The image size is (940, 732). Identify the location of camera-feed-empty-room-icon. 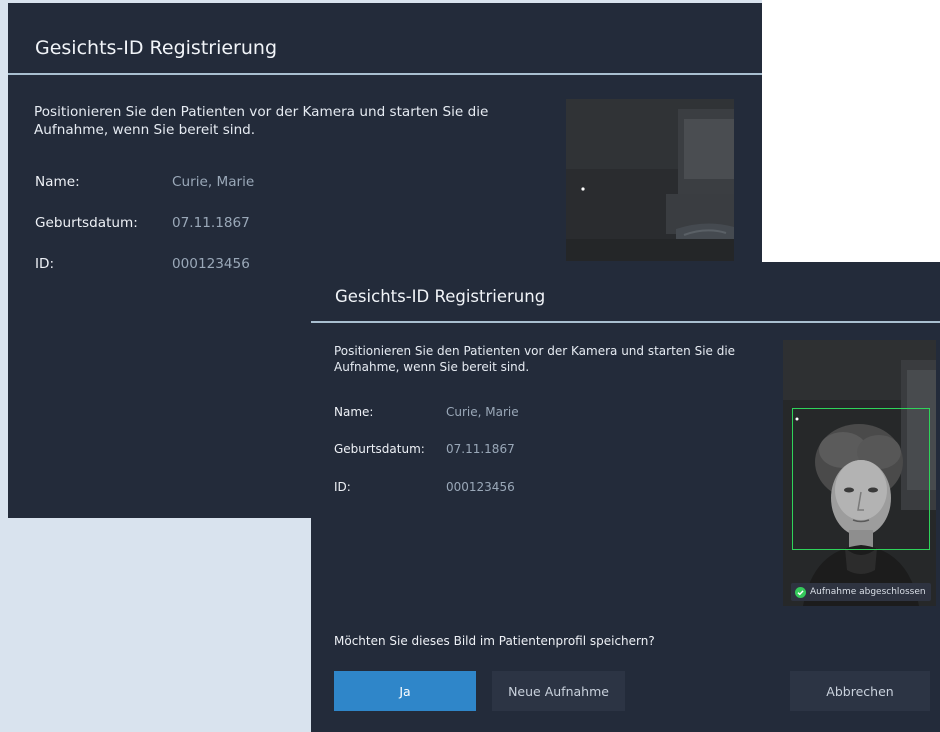
(650, 180).